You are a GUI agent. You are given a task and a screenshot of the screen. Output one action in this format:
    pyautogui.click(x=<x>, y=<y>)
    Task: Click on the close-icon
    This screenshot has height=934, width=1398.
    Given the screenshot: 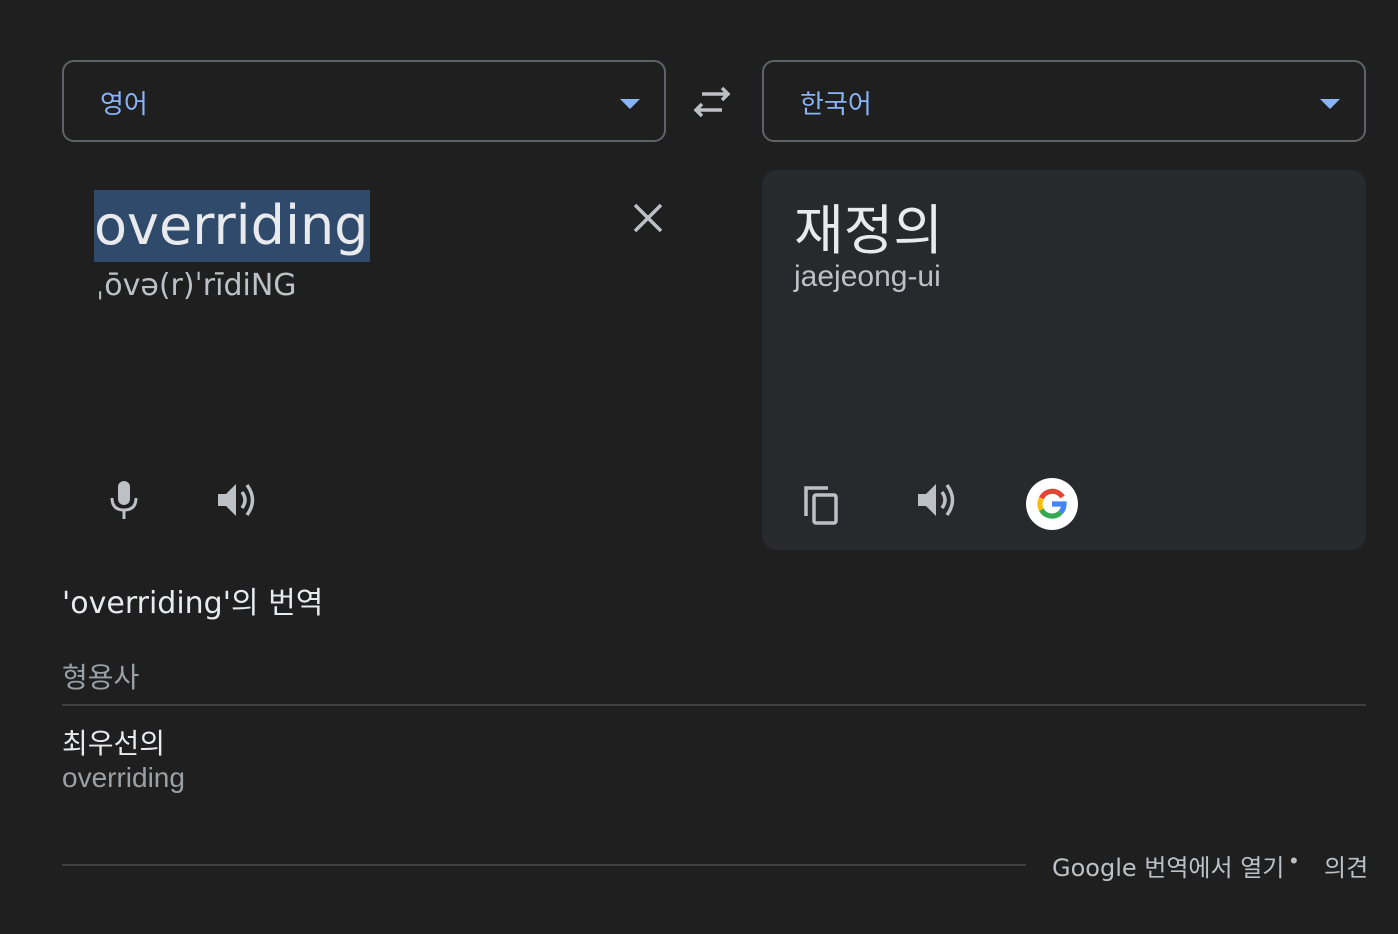 What is the action you would take?
    pyautogui.click(x=648, y=218)
    